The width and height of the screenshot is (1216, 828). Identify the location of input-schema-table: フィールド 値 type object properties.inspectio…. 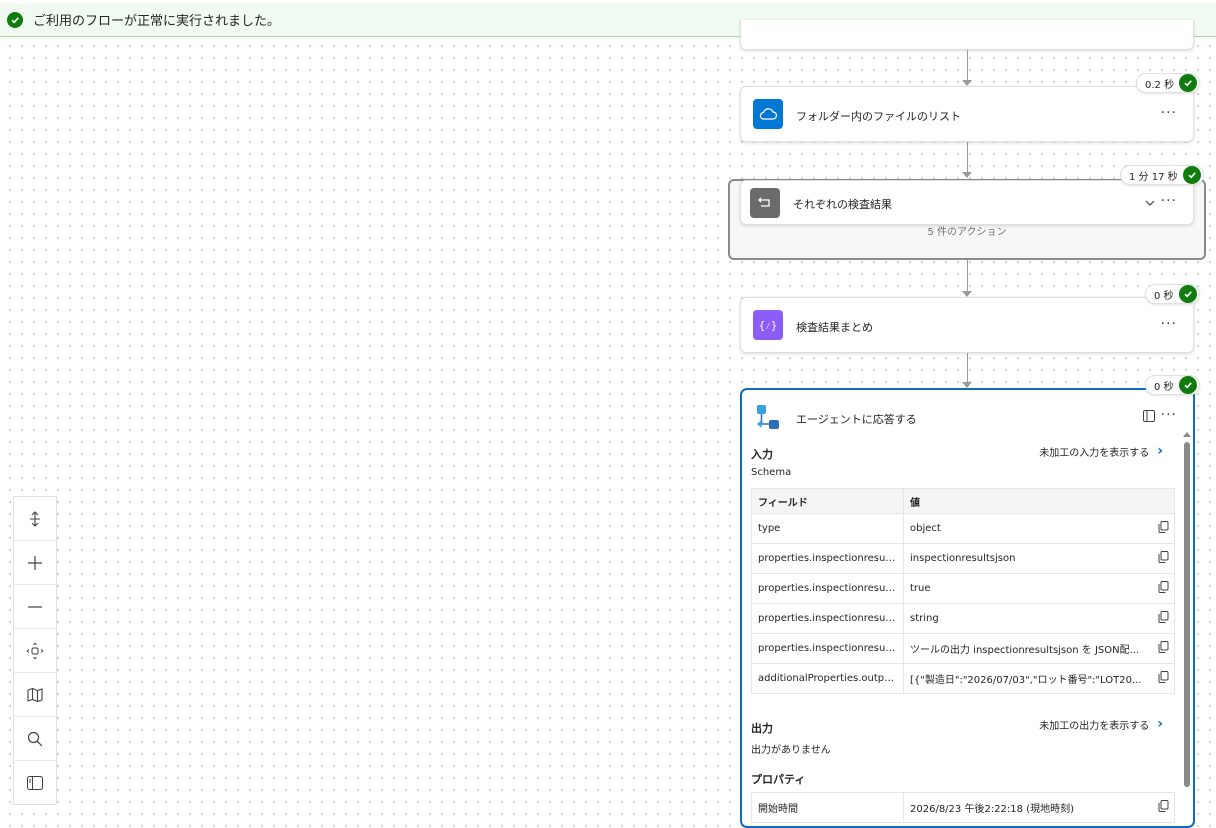
(963, 591).